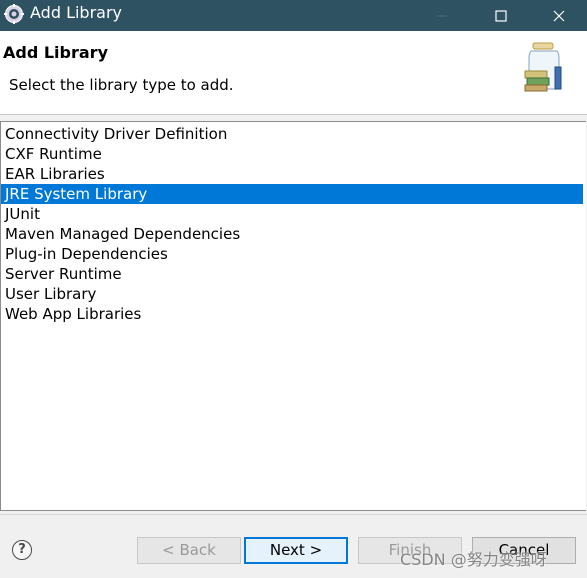  What do you see at coordinates (22, 550) in the screenshot?
I see `help-icon: ?` at bounding box center [22, 550].